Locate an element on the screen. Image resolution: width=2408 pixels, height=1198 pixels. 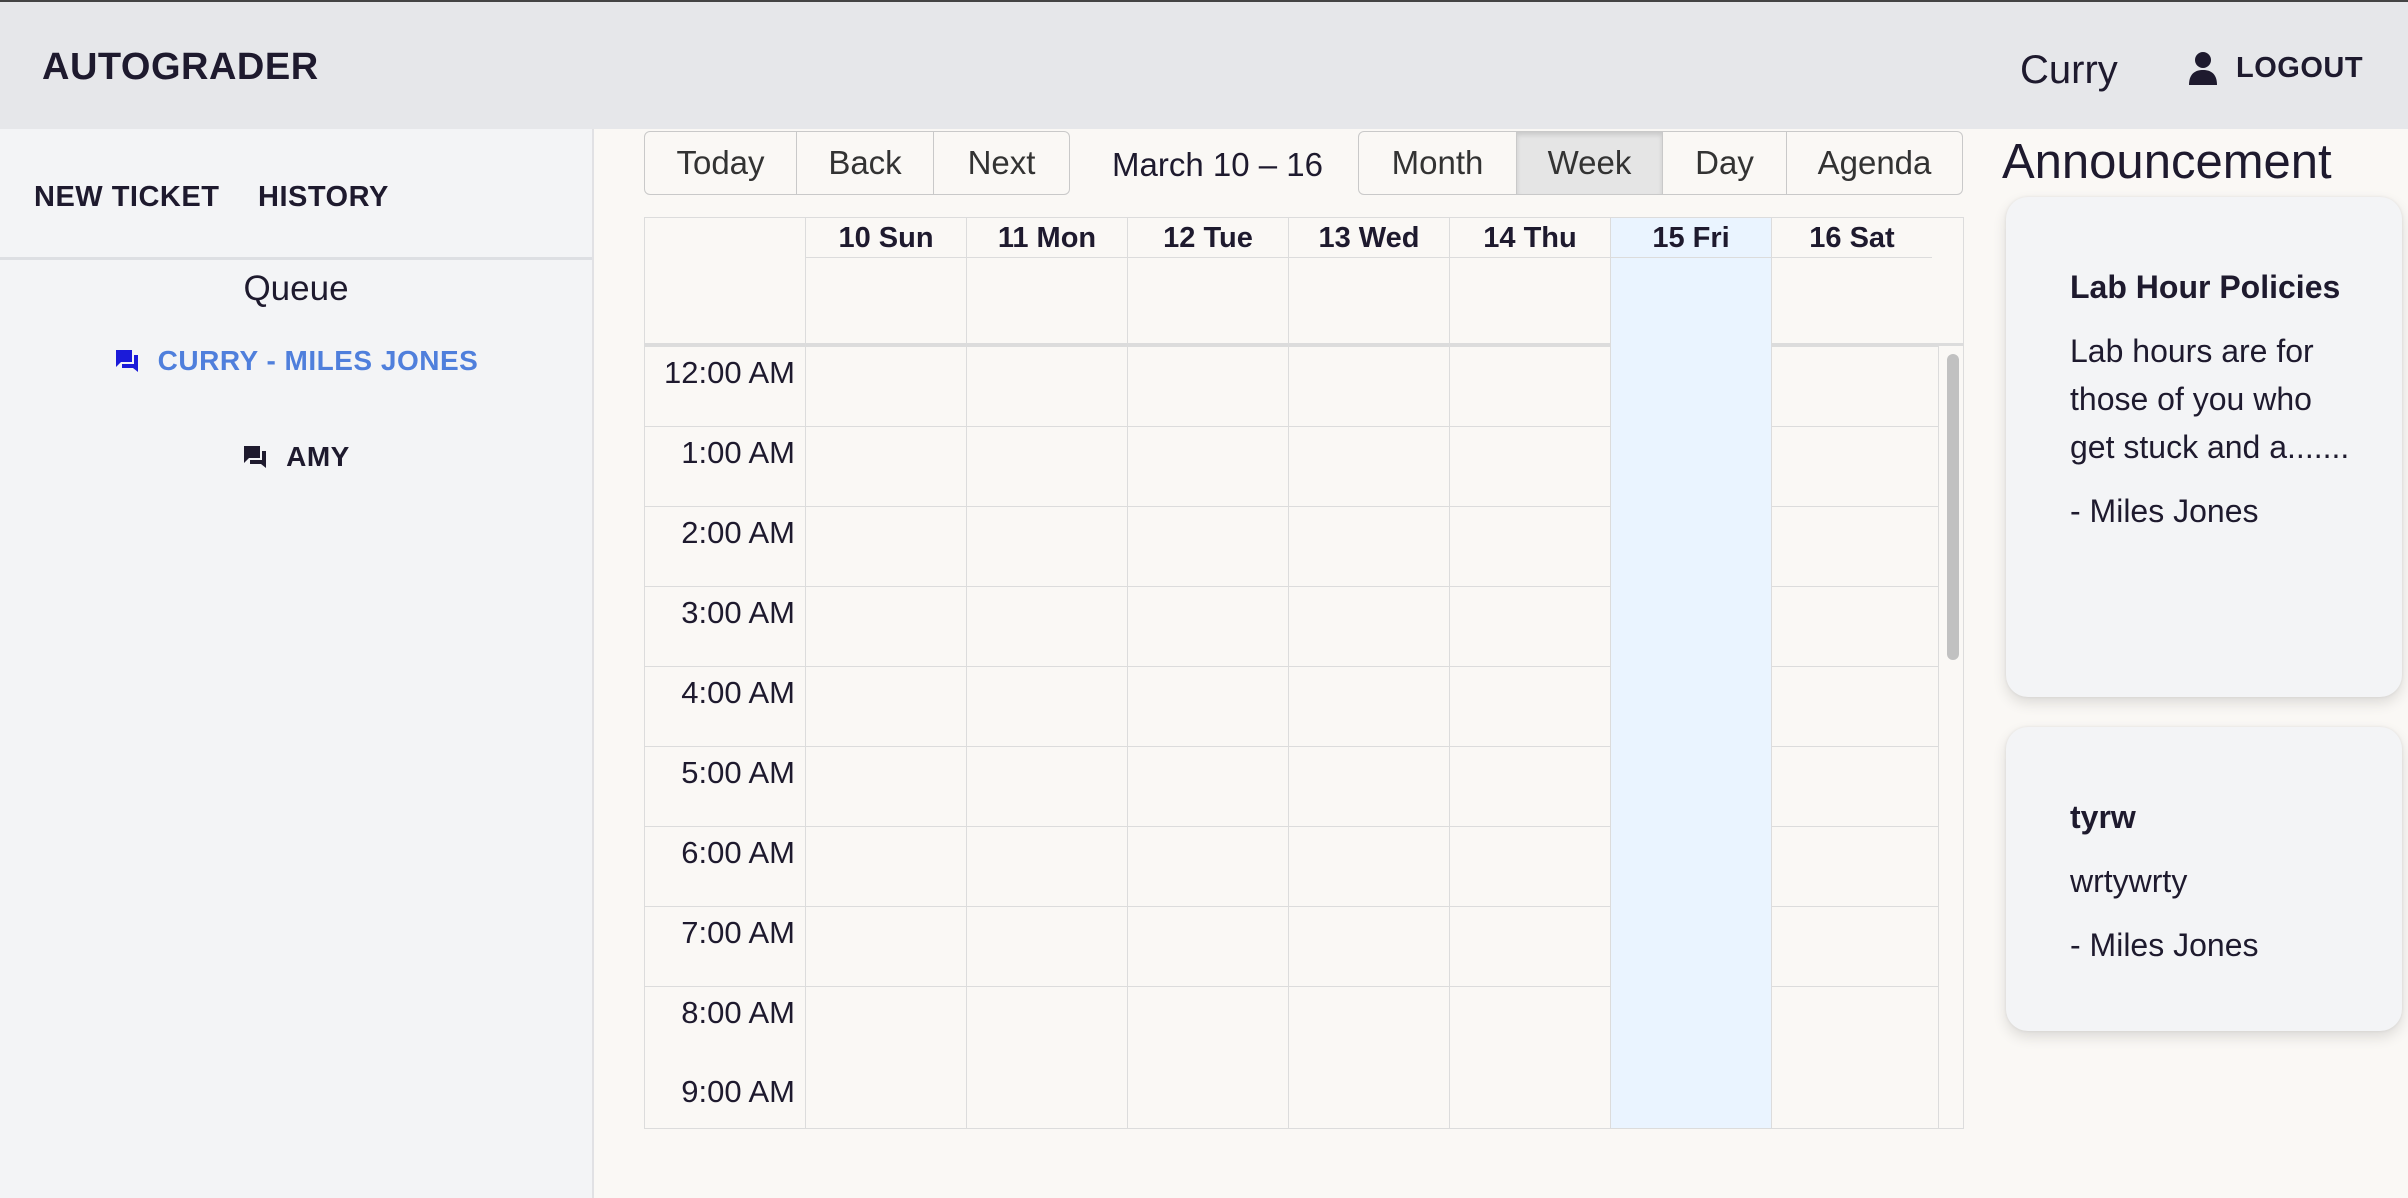
calendar-scrollbar is located at coordinates (1950, 737).